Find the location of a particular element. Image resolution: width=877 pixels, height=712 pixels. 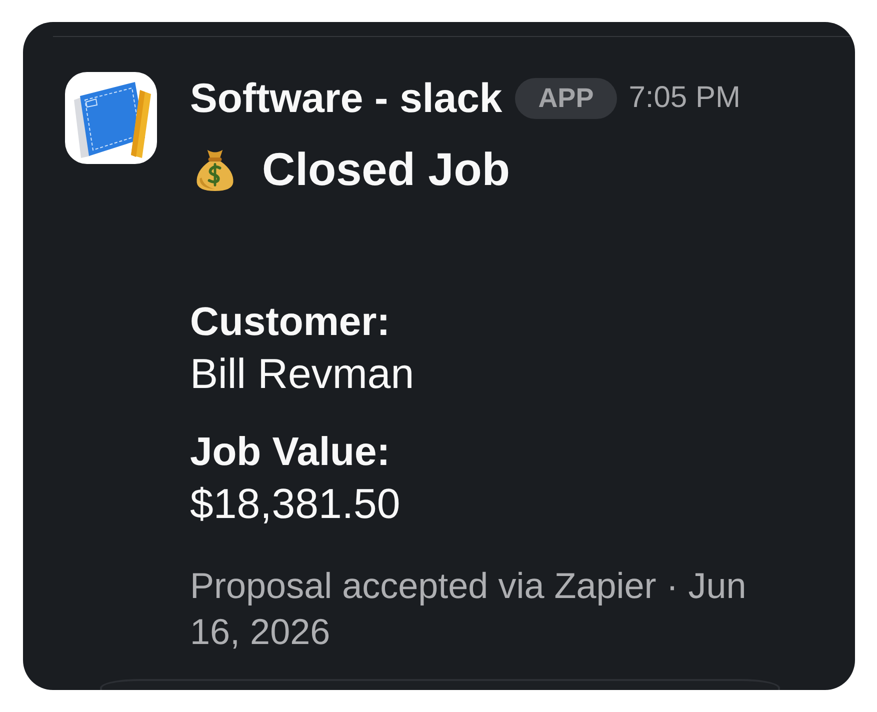

timestamp: 7:05 PM is located at coordinates (684, 98).